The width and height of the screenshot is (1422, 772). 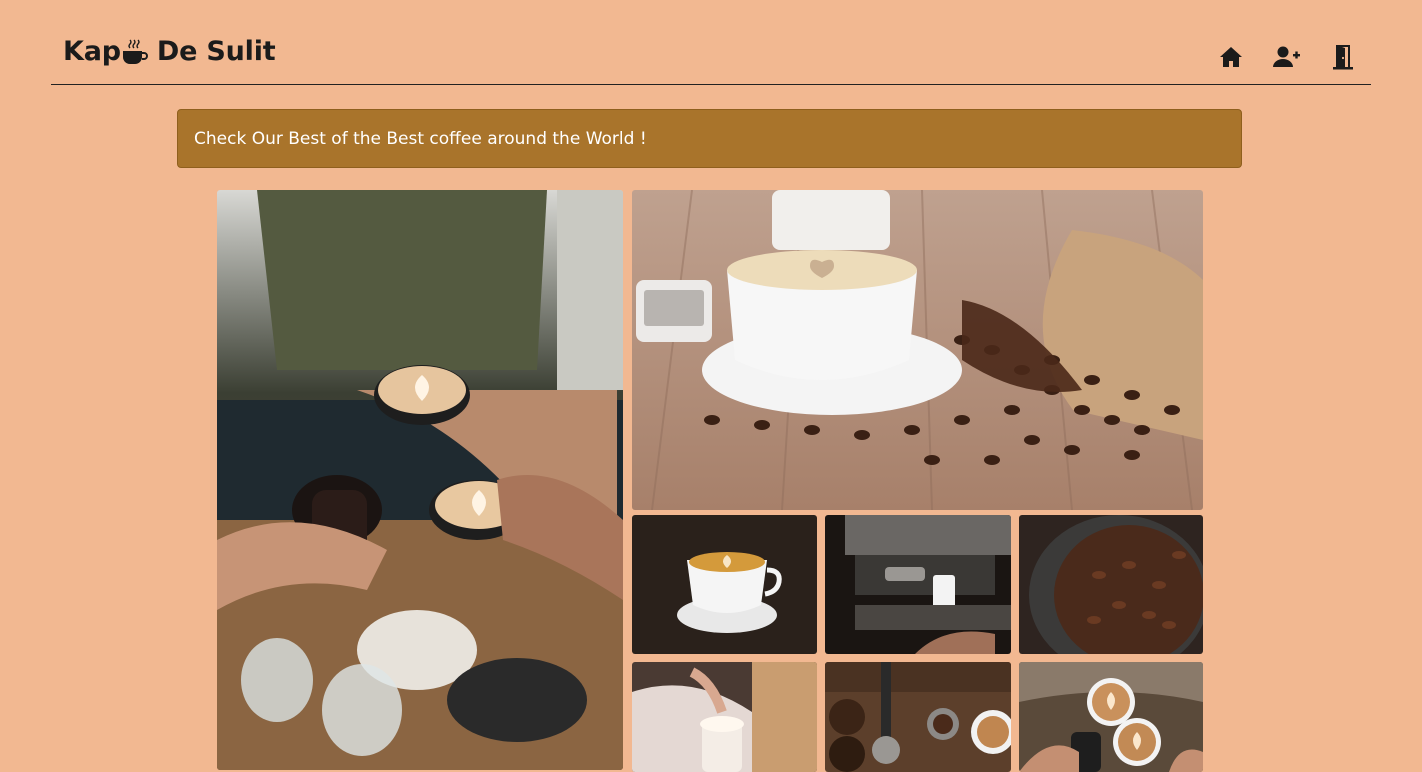 I want to click on coffee-beans-bowl-photo, so click(x=1111, y=584).